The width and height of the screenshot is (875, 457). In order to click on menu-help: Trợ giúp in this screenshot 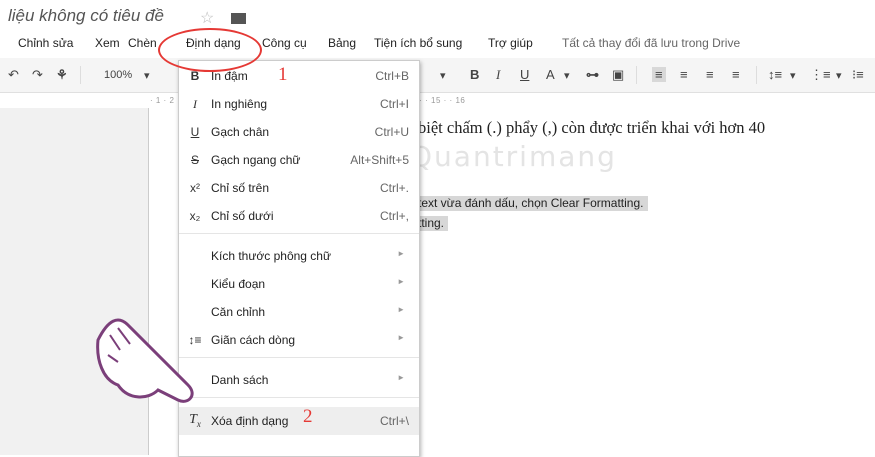, I will do `click(510, 43)`.